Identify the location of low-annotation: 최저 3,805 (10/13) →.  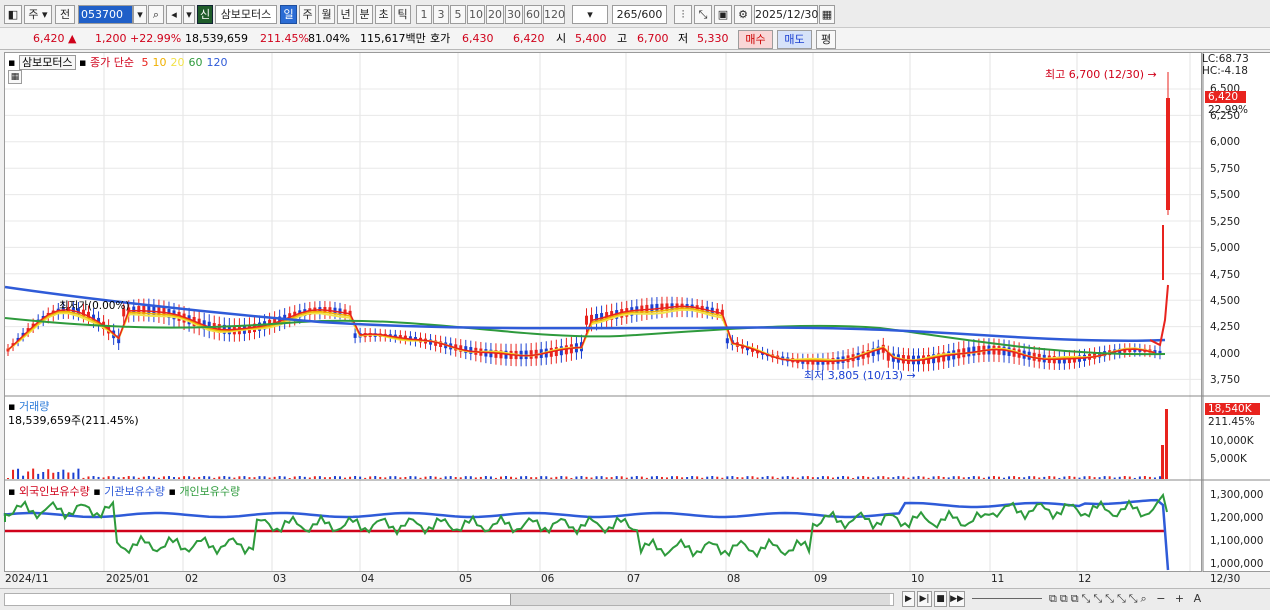
(860, 375).